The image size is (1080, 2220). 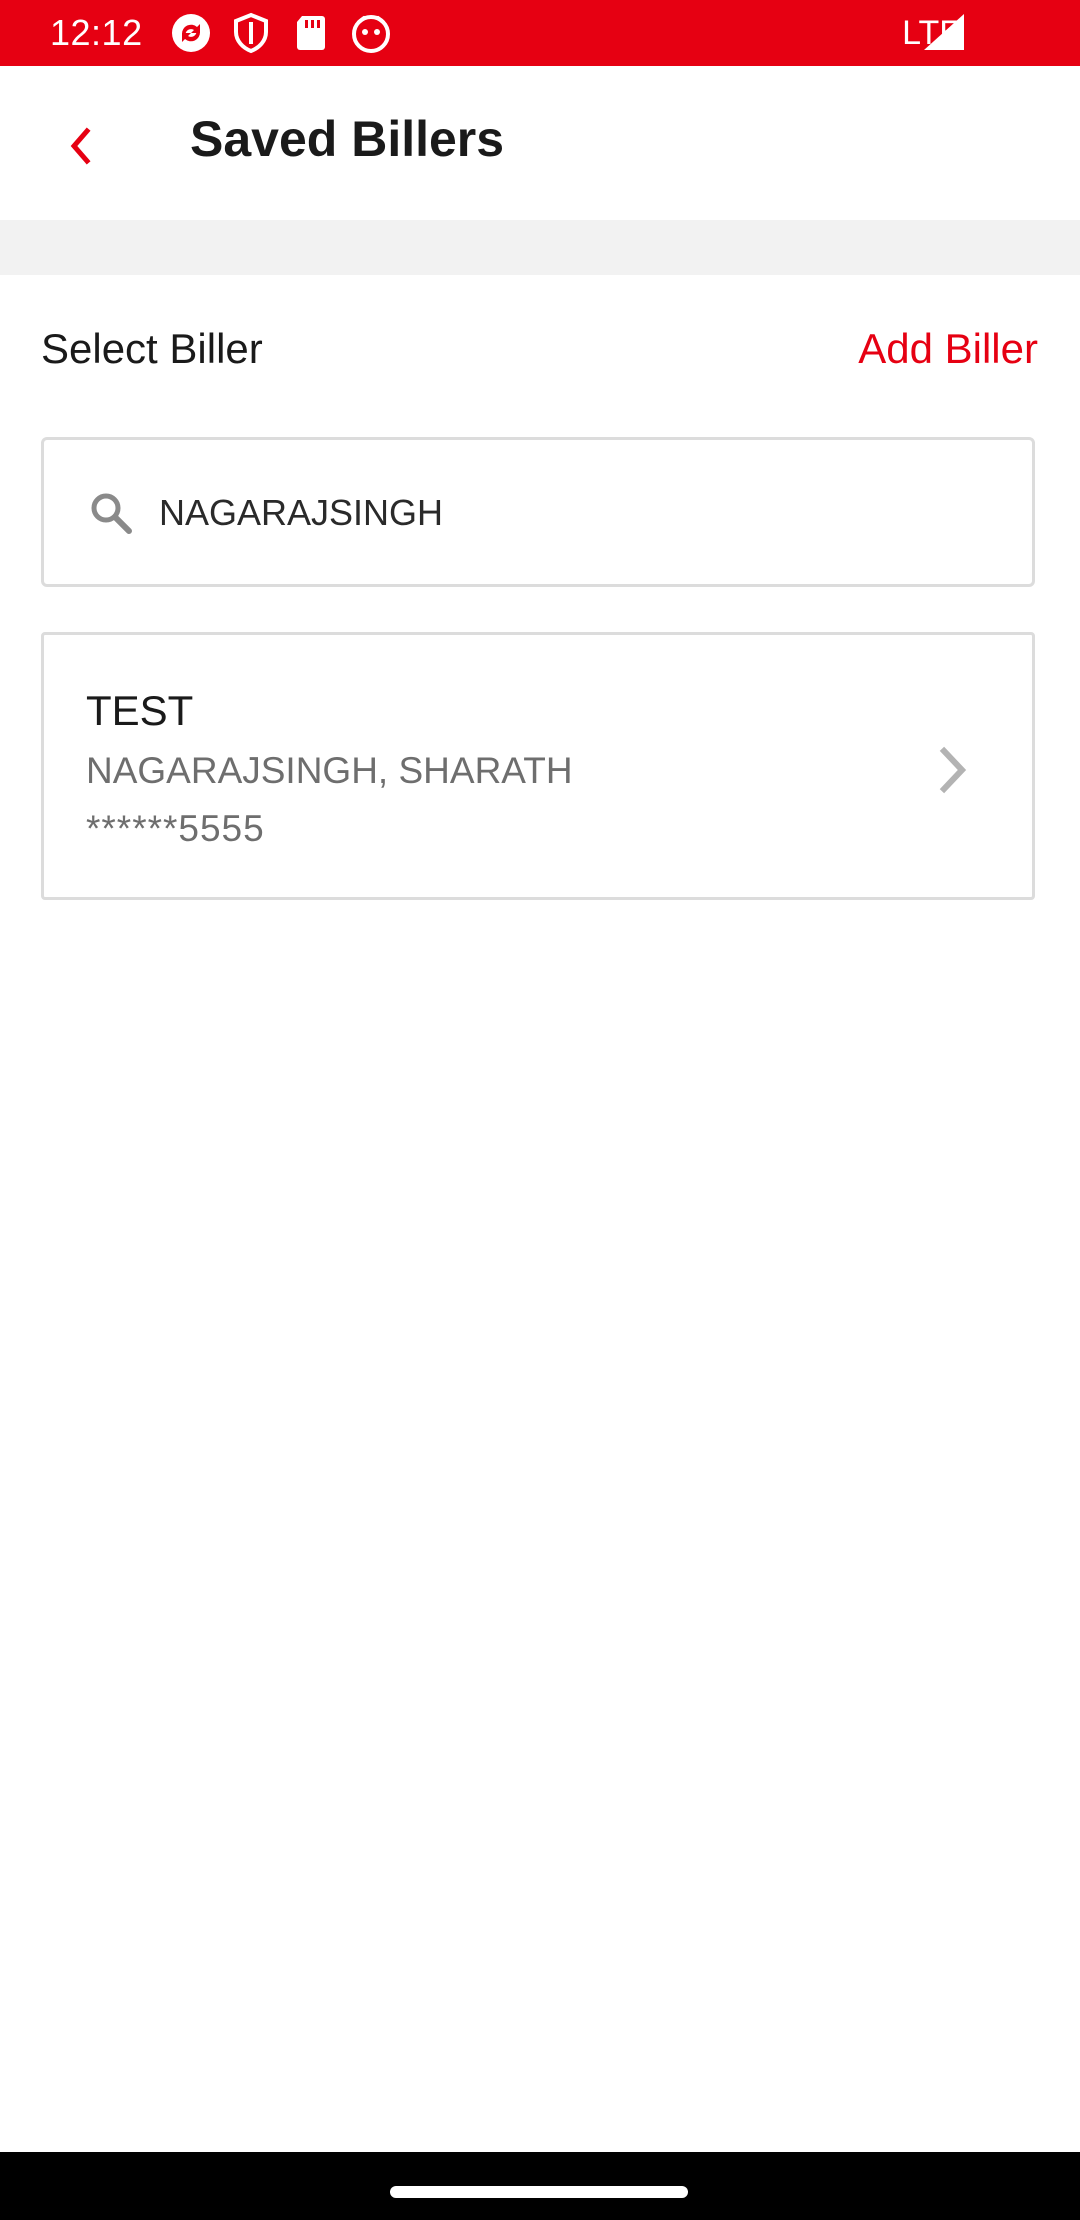 I want to click on biller-list-item: TEST NAGARAJSINGH, SHARATH ******5555, so click(x=538, y=766).